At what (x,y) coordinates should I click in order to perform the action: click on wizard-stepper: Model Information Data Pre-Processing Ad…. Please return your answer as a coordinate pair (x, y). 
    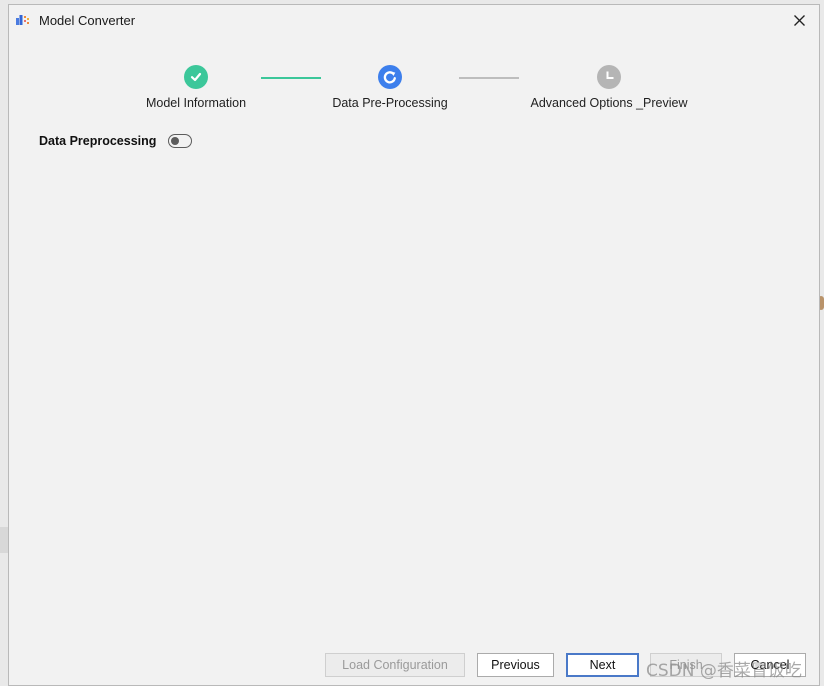
    Looking at the image, I should click on (414, 95).